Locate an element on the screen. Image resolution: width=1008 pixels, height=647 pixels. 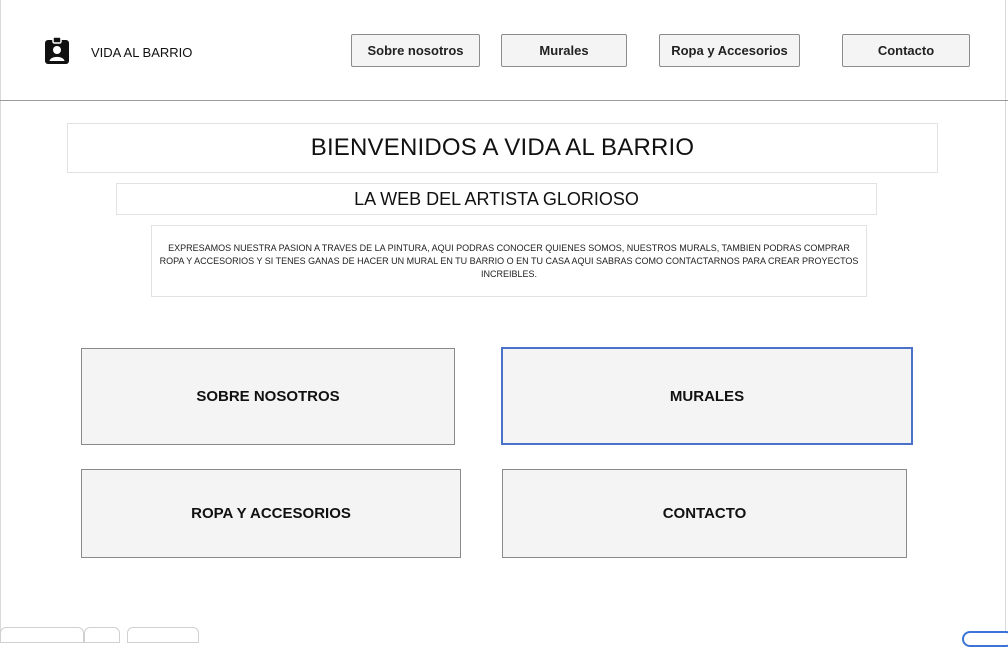
nav-sobre-nosotros-button: Sobre nosotros is located at coordinates (415, 50).